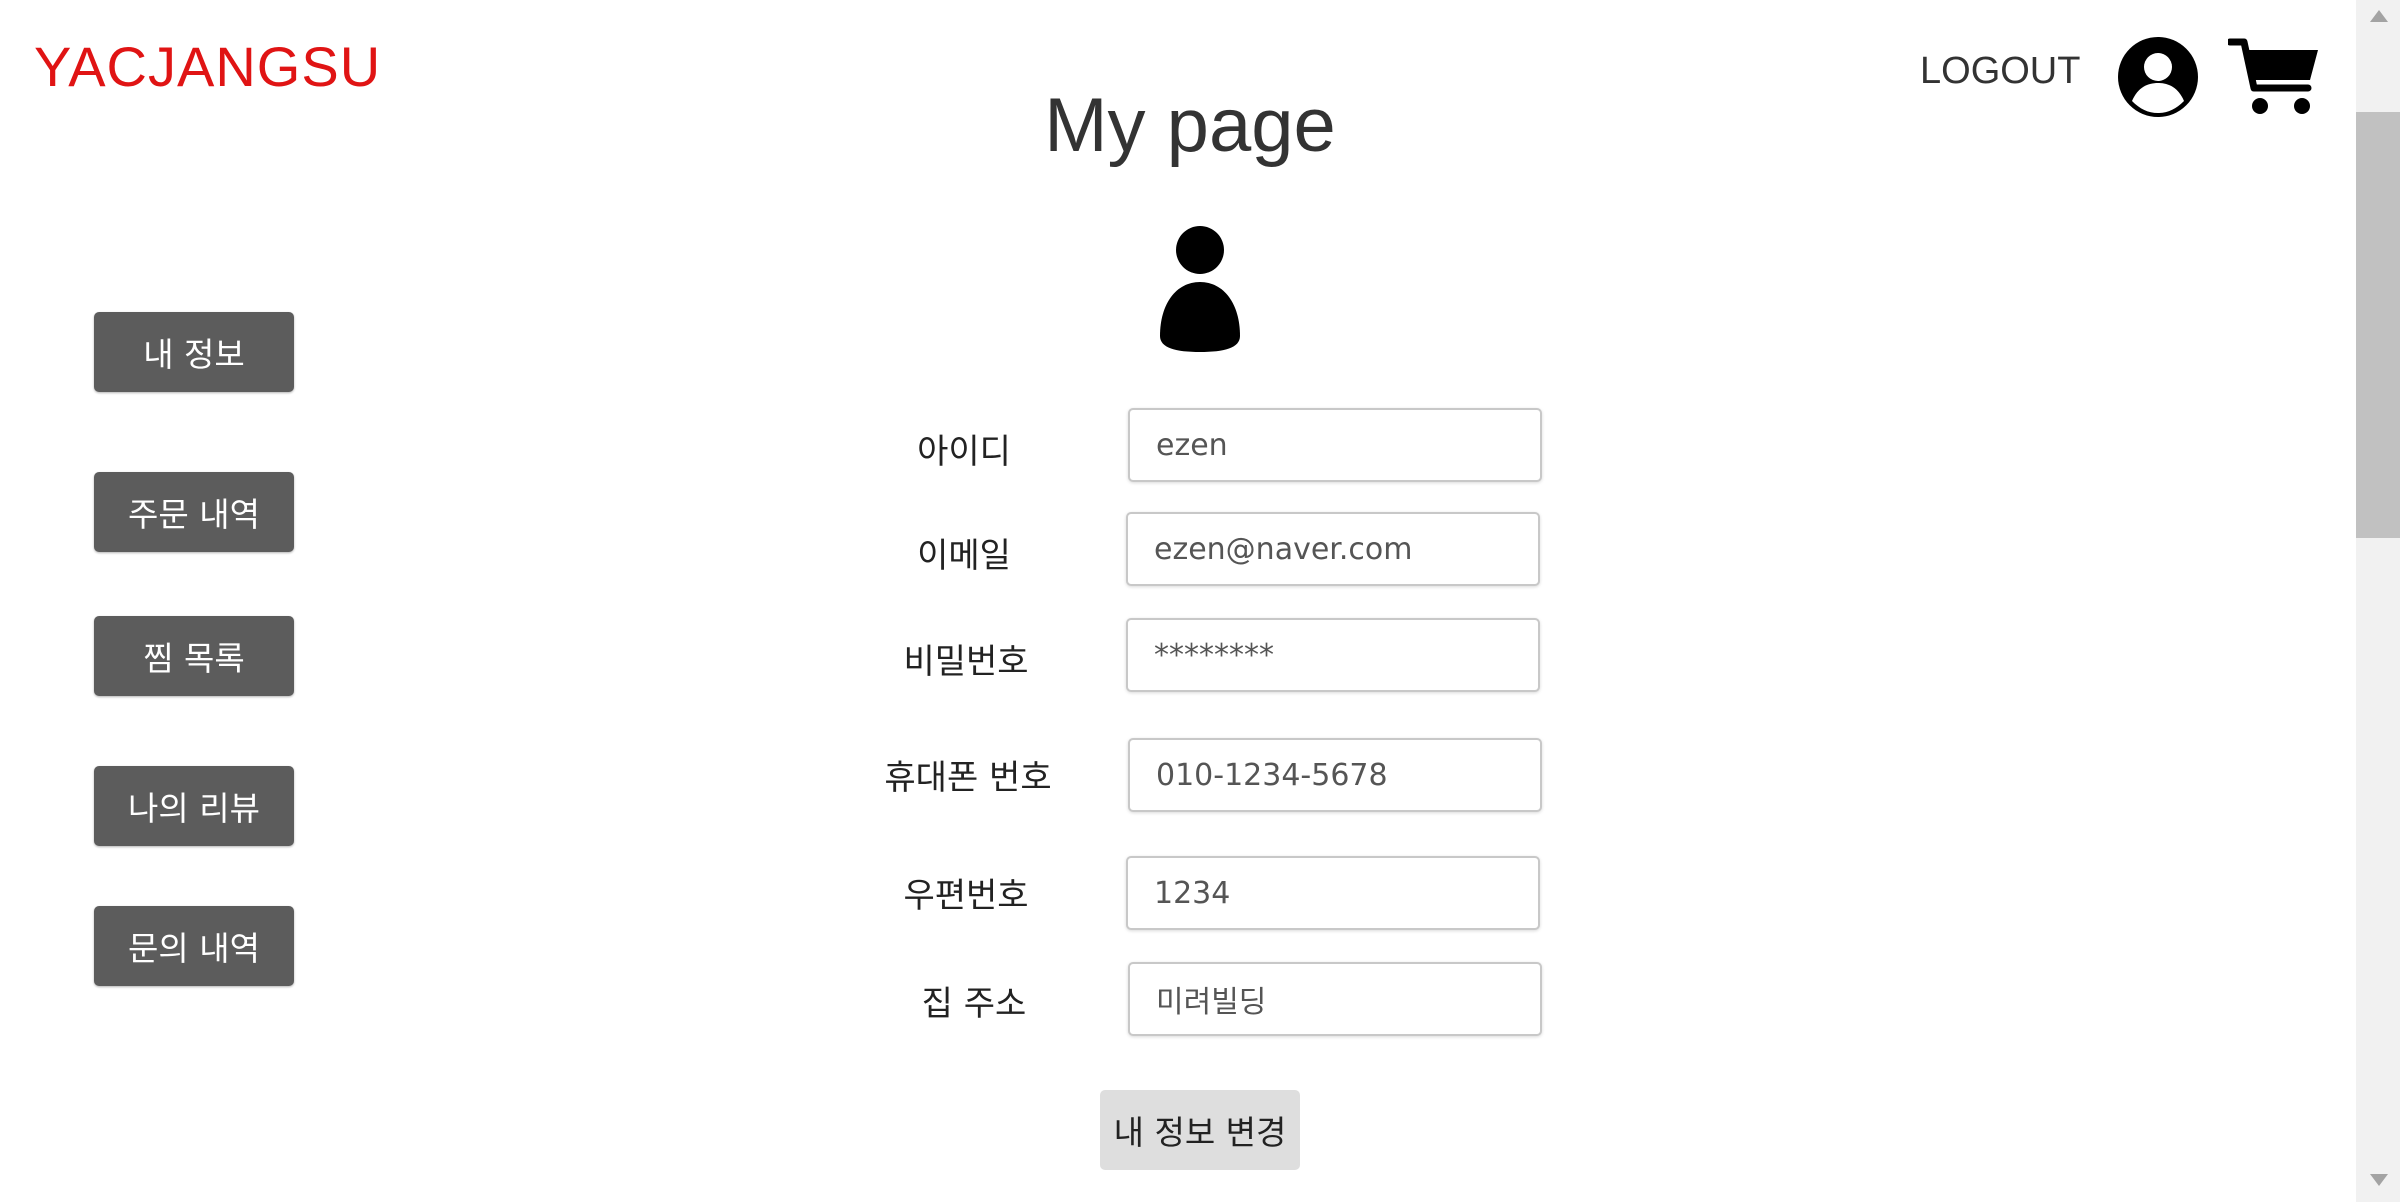  Describe the element at coordinates (2378, 325) in the screenshot. I see `scrollbar-thumb` at that location.